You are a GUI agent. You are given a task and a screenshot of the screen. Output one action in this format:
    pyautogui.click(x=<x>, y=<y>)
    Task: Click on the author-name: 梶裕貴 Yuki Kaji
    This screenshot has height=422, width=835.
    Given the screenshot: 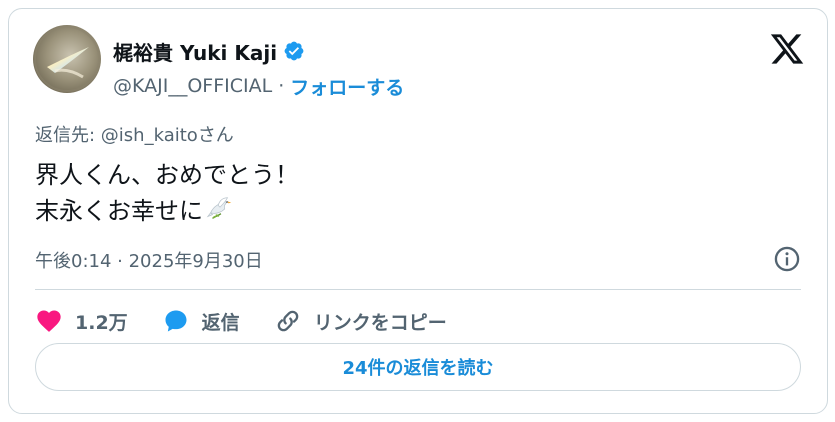 What is the action you would take?
    pyautogui.click(x=195, y=51)
    